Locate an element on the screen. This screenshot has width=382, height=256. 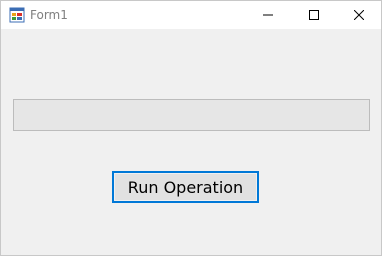
close-button is located at coordinates (359, 15).